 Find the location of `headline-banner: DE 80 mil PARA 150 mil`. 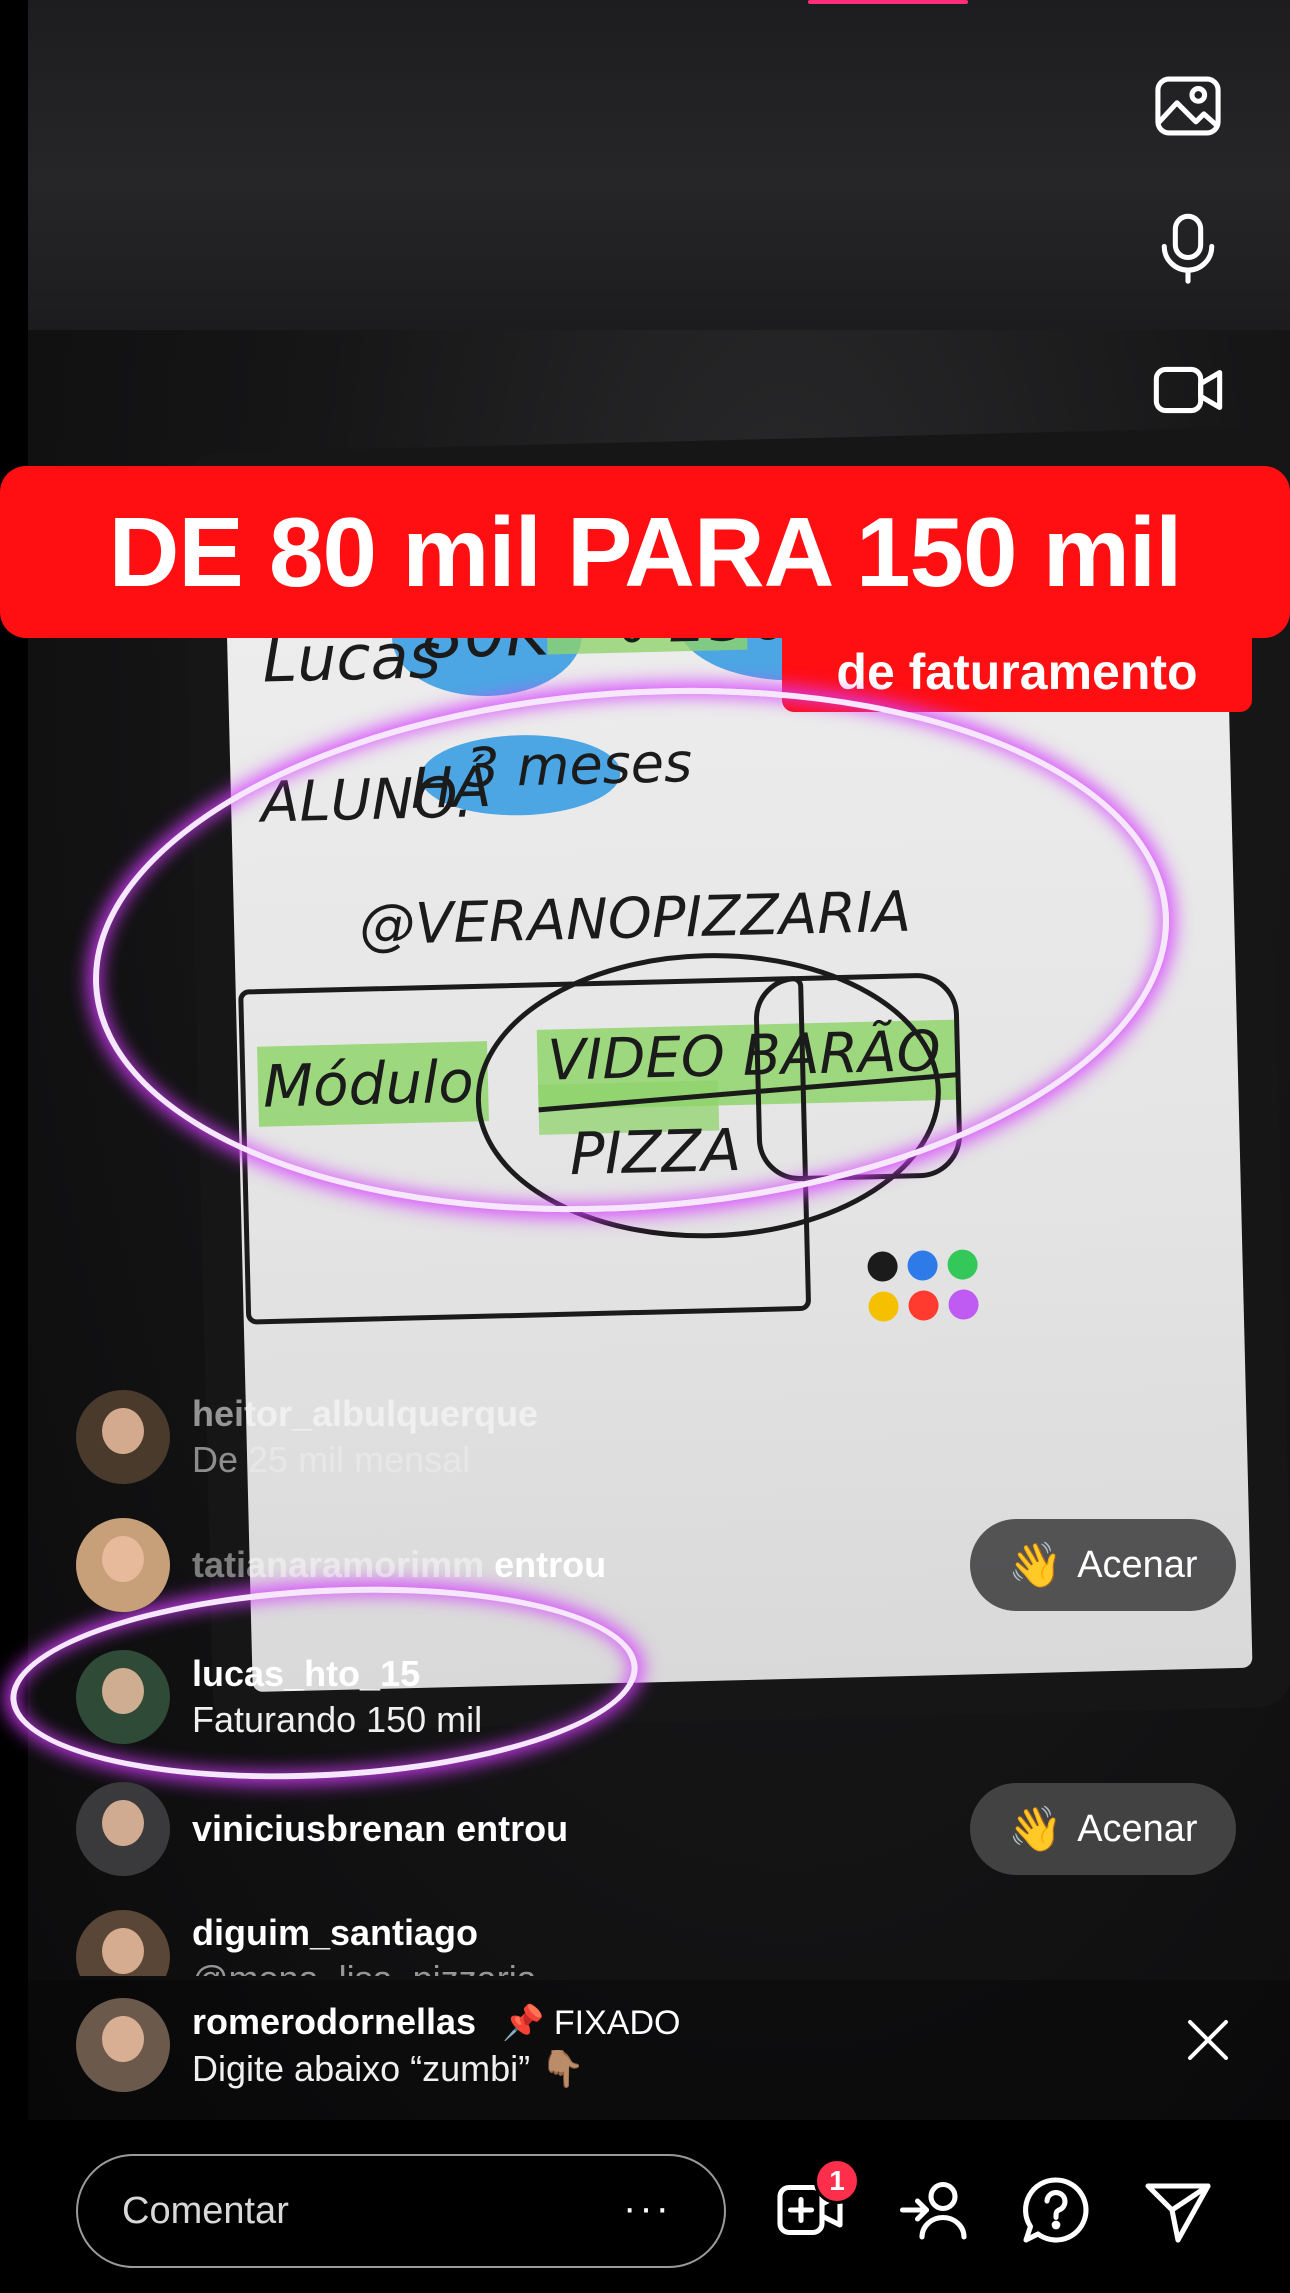

headline-banner: DE 80 mil PARA 150 mil is located at coordinates (645, 552).